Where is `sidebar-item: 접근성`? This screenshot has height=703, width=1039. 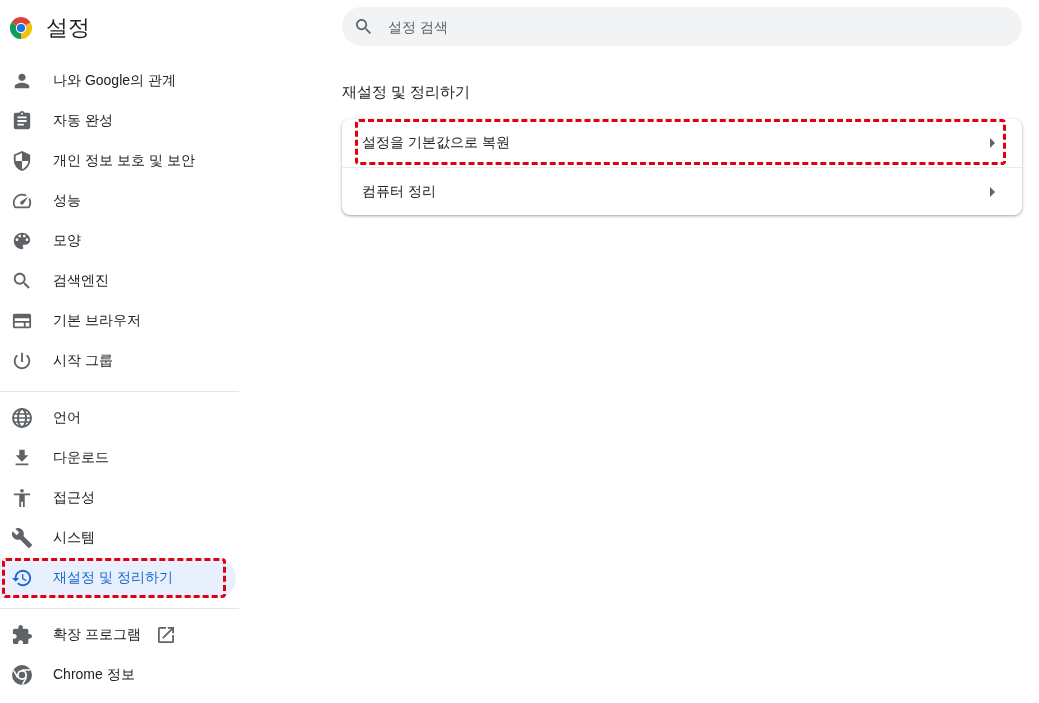
sidebar-item: 접근성 is located at coordinates (118, 498).